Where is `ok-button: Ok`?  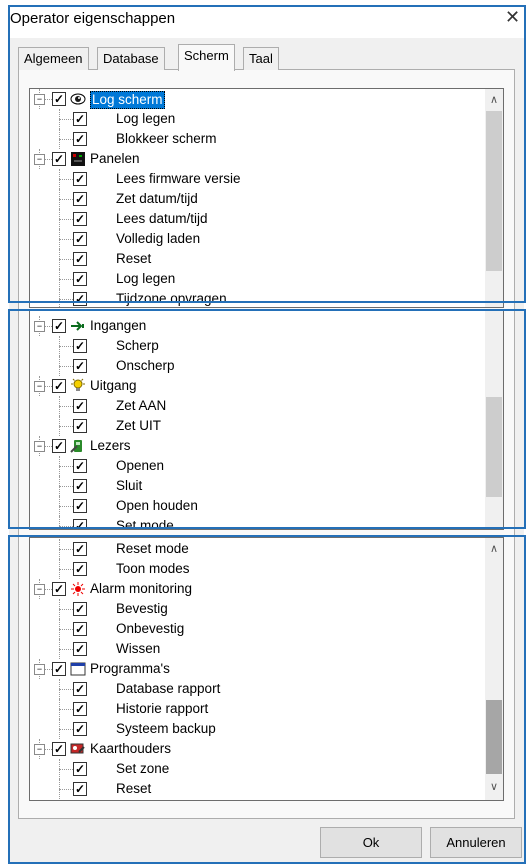 ok-button: Ok is located at coordinates (371, 842).